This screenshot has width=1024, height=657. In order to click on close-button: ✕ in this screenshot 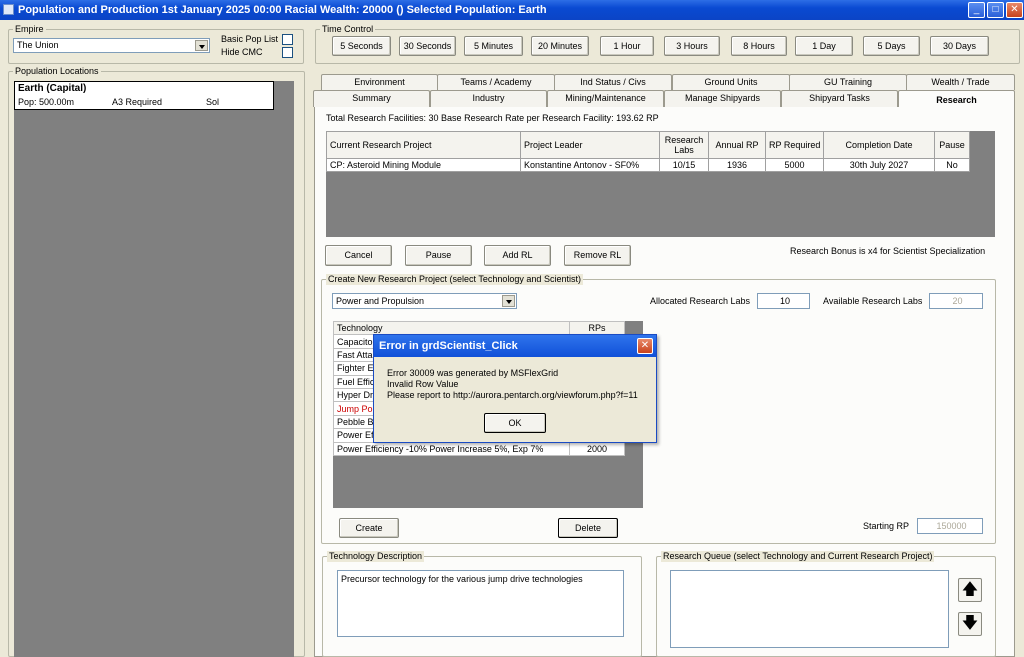, I will do `click(1014, 10)`.